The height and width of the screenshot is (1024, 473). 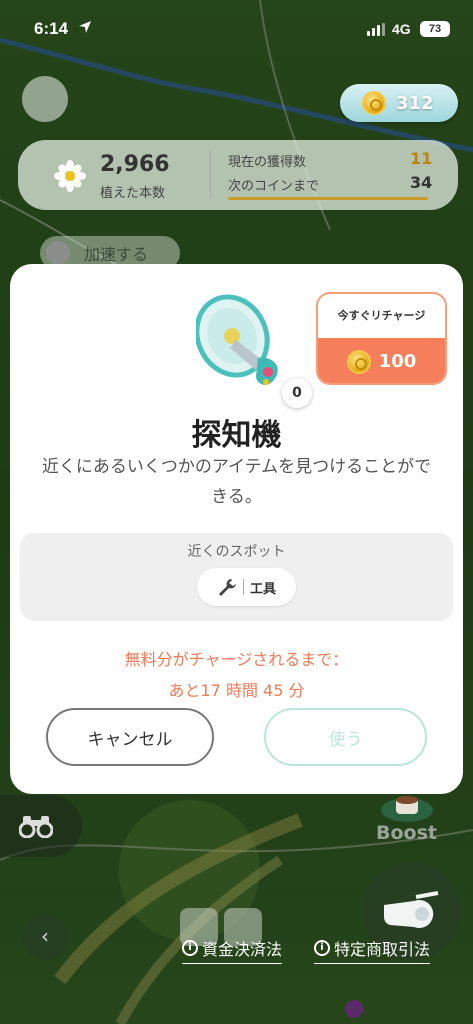 I want to click on megaphone-detector-icon, so click(x=237, y=339).